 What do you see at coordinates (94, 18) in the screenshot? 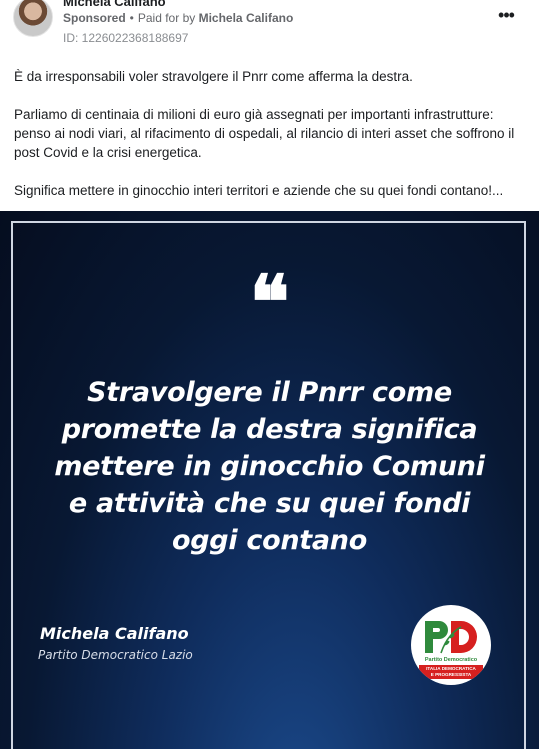
I see `sponsored-label: Sponsored` at bounding box center [94, 18].